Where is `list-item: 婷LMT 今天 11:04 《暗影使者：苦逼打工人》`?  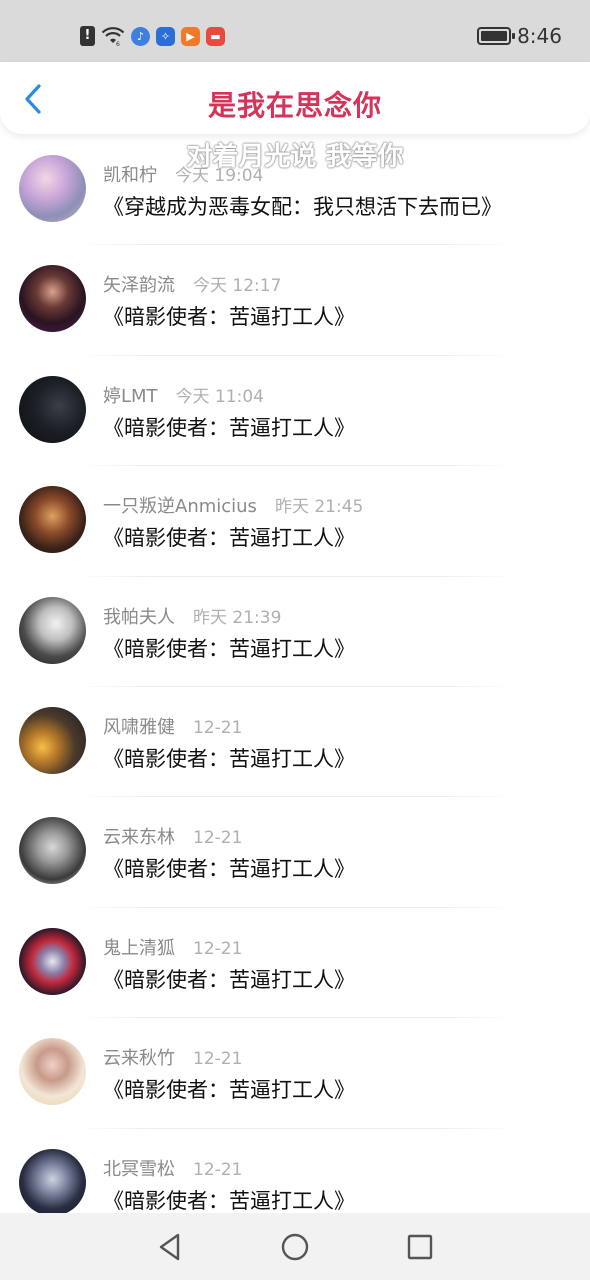 list-item: 婷LMT 今天 11:04 《暗影使者：苦逼打工人》 is located at coordinates (295, 411).